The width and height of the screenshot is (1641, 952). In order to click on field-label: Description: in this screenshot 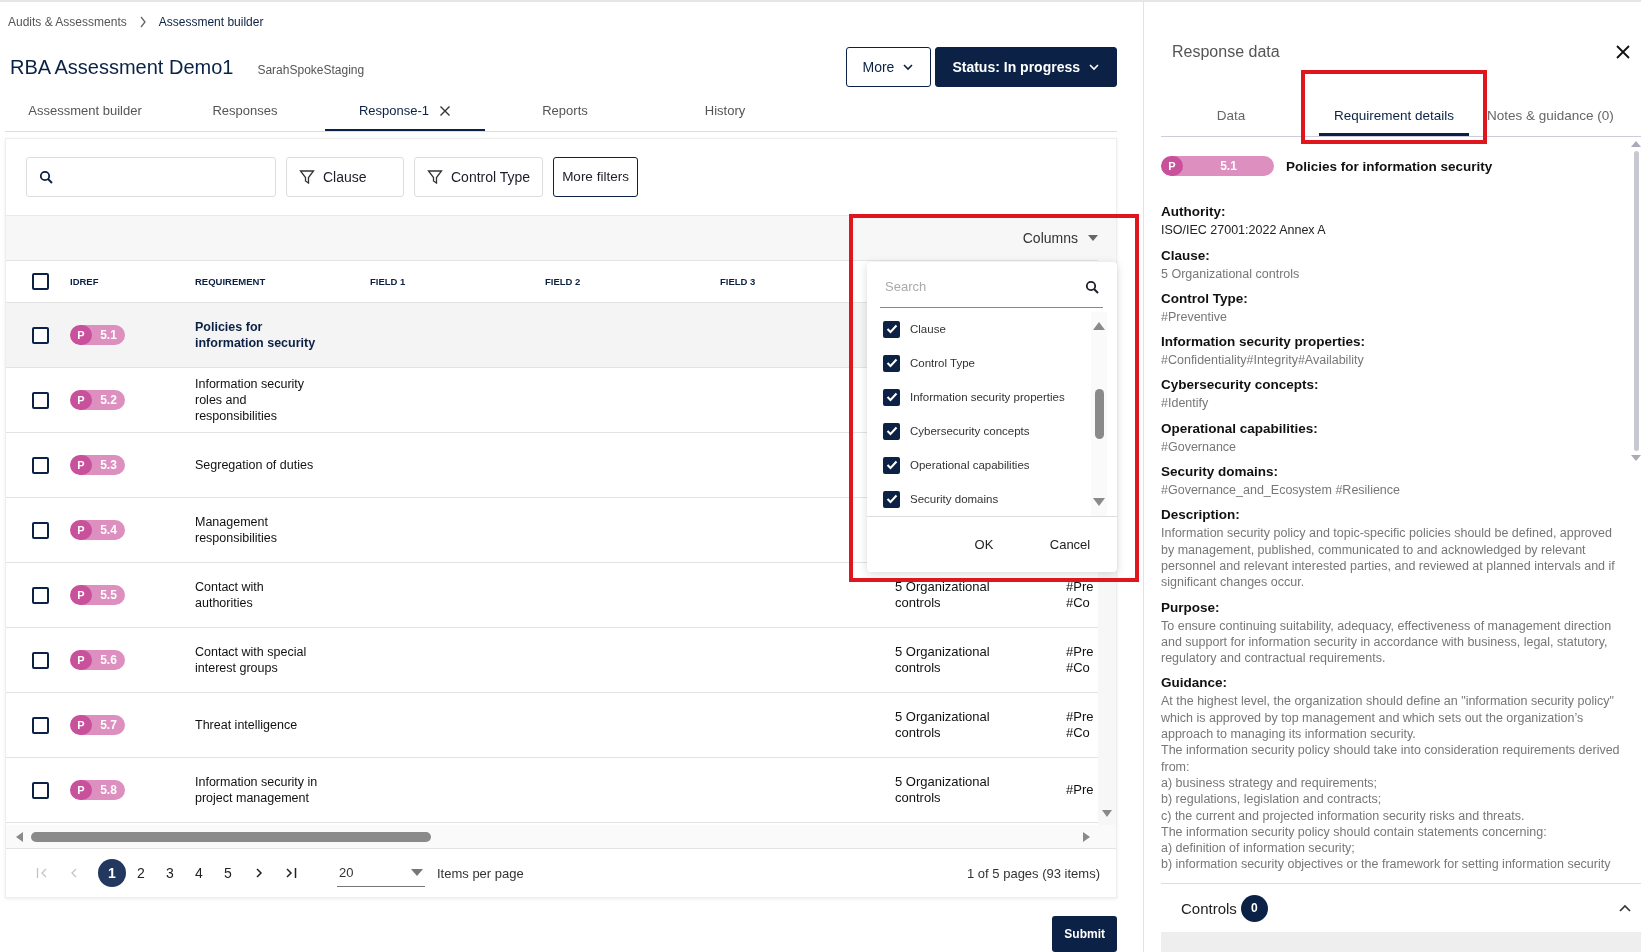, I will do `click(1201, 515)`.